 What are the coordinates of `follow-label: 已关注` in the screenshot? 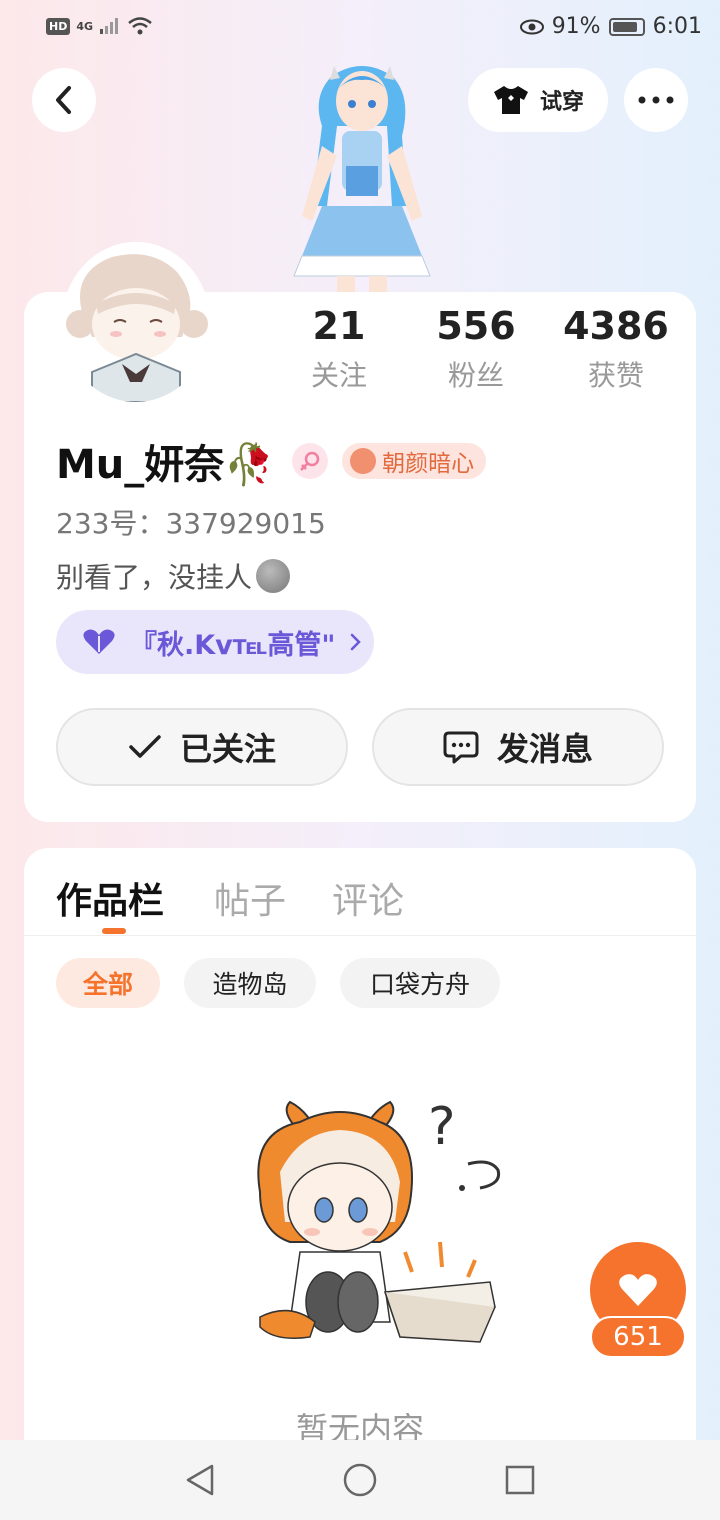 It's located at (227, 749).